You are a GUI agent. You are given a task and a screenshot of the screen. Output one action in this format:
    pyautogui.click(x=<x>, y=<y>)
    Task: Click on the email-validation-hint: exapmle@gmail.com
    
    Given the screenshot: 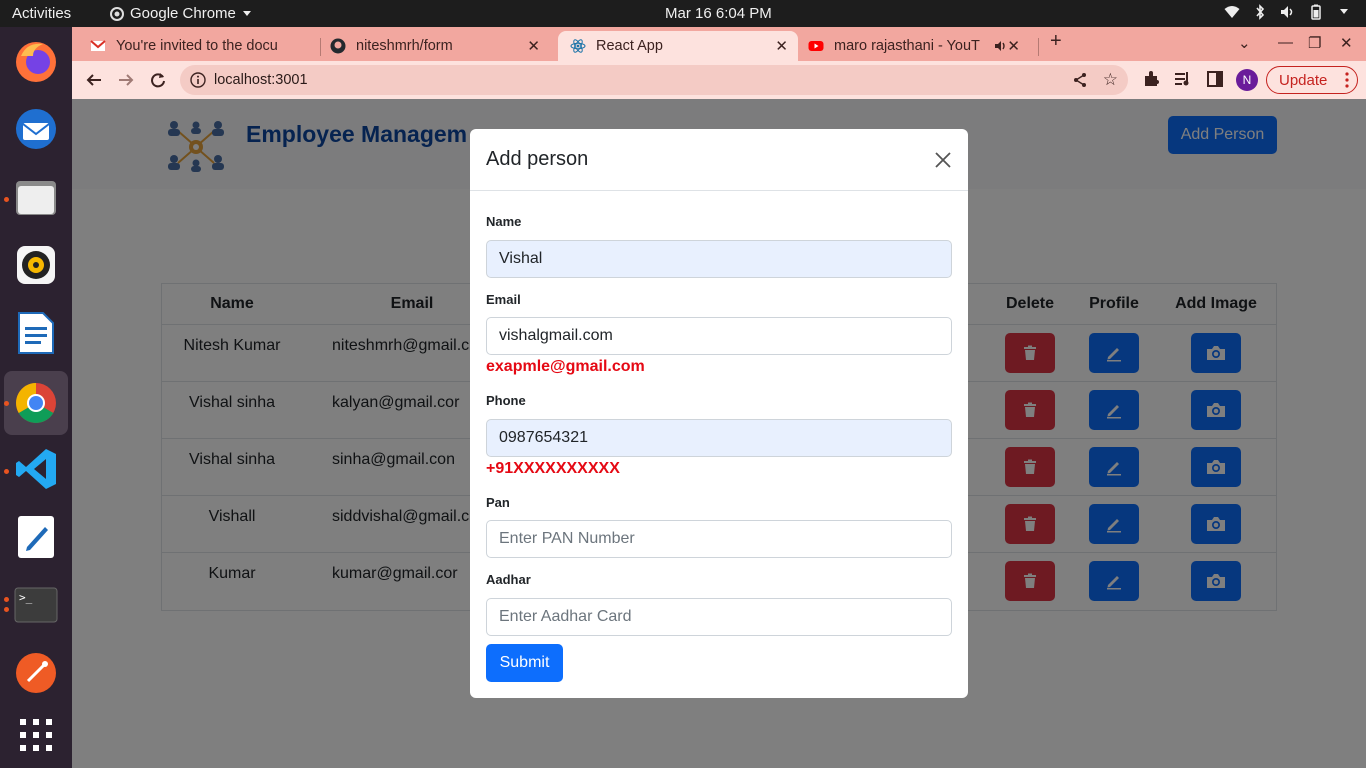 What is the action you would take?
    pyautogui.click(x=565, y=366)
    